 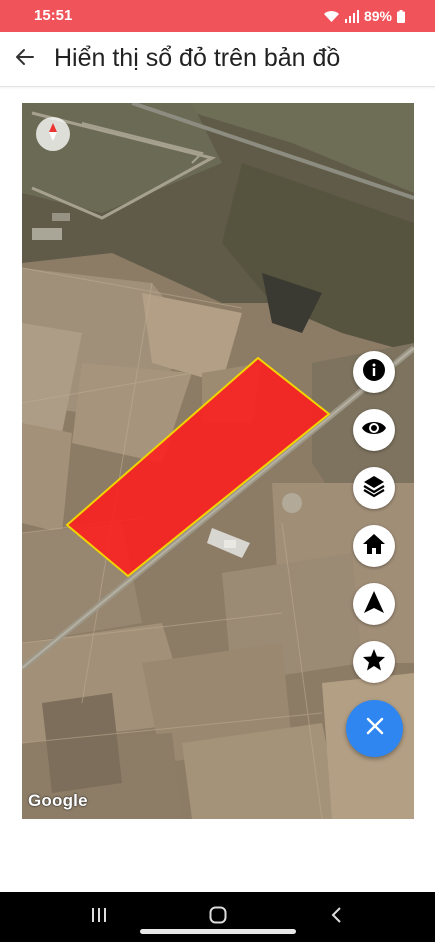 I want to click on close-icon, so click(x=375, y=728).